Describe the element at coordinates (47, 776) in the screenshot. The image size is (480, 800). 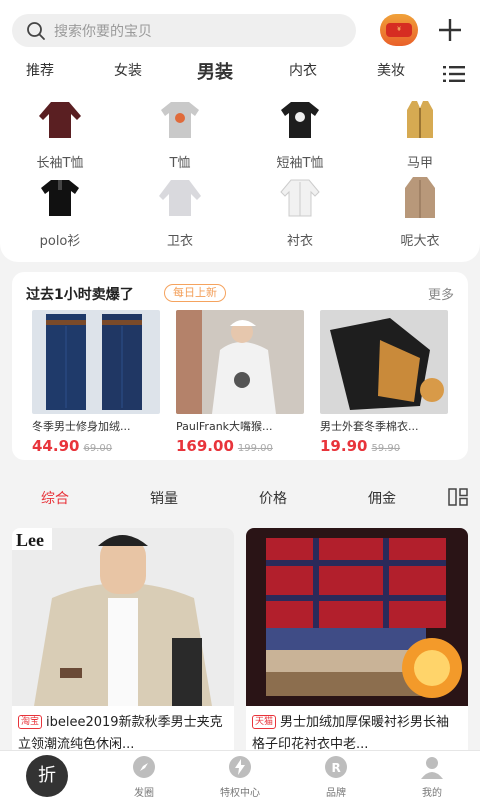
I see `discount-home-button: 折` at that location.